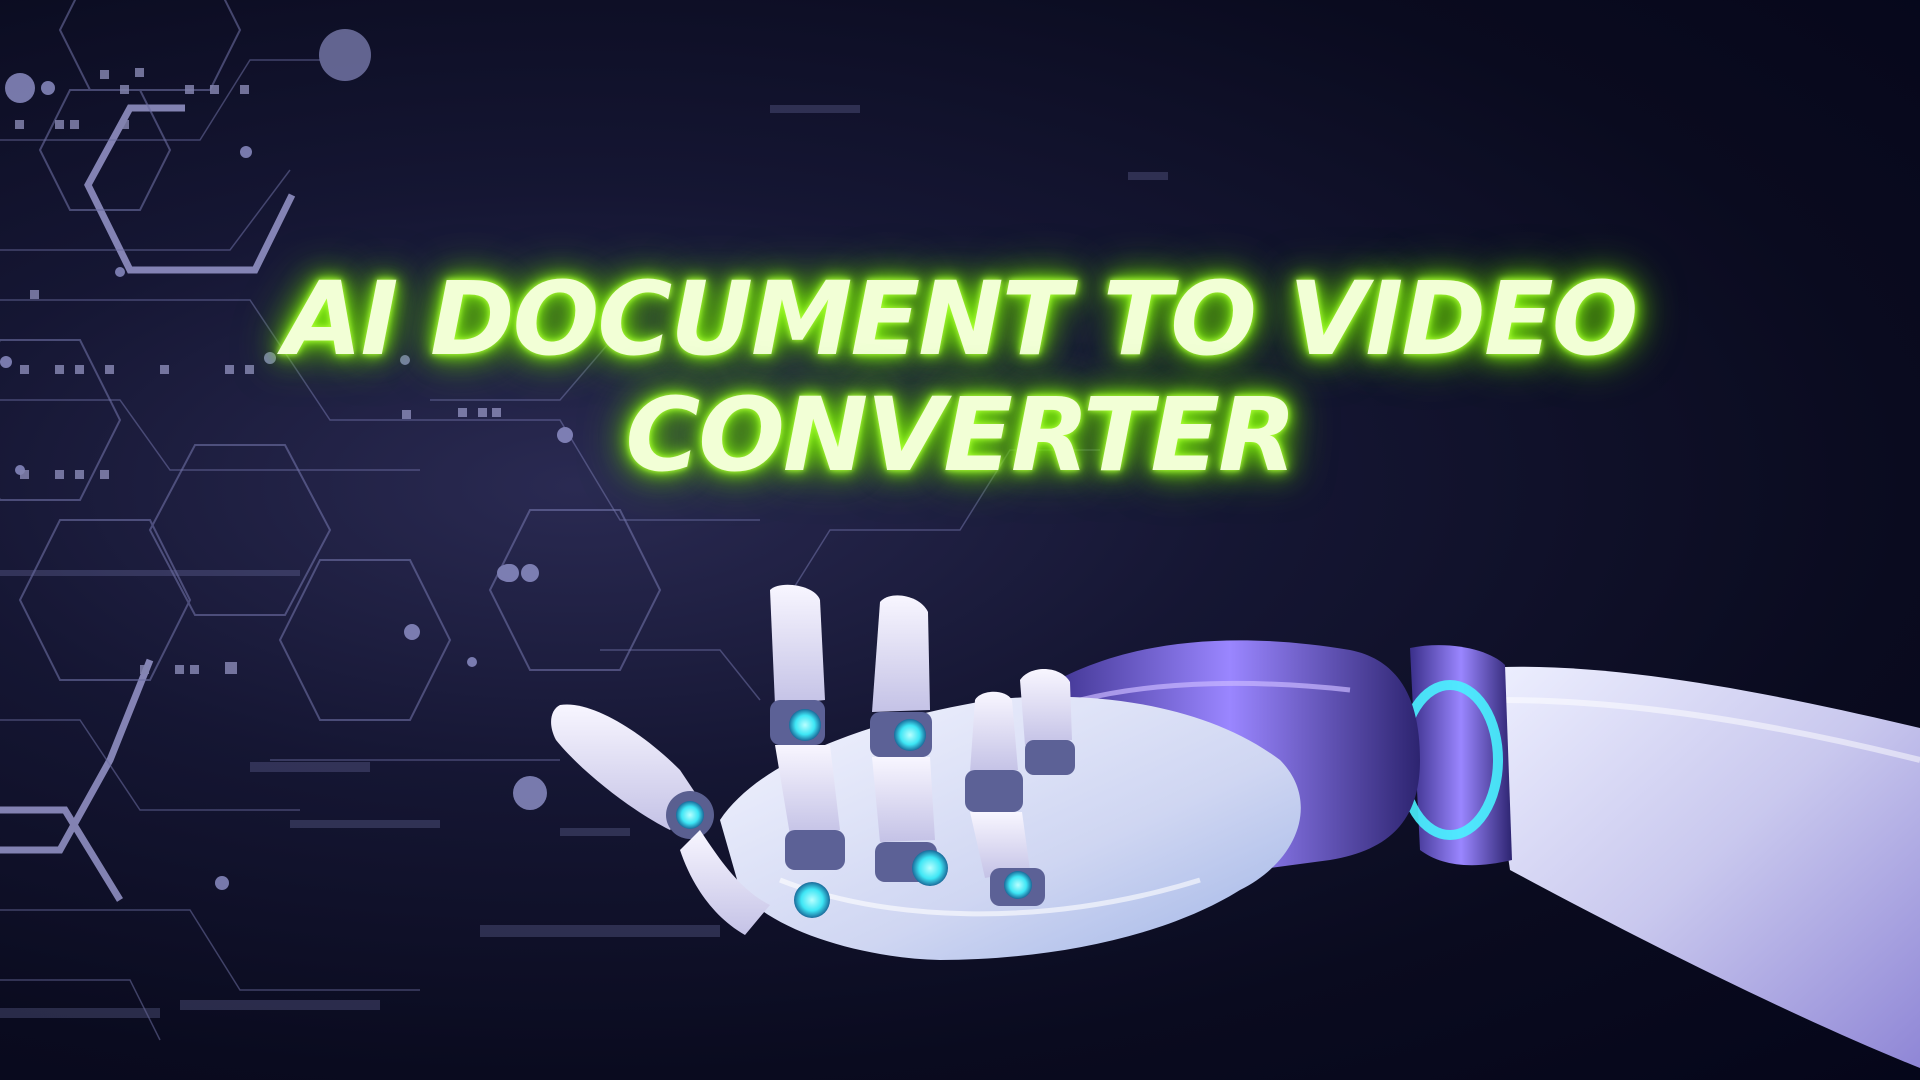 Image resolution: width=1920 pixels, height=1080 pixels. Describe the element at coordinates (1658, 856) in the screenshot. I see `robot-forearm` at that location.